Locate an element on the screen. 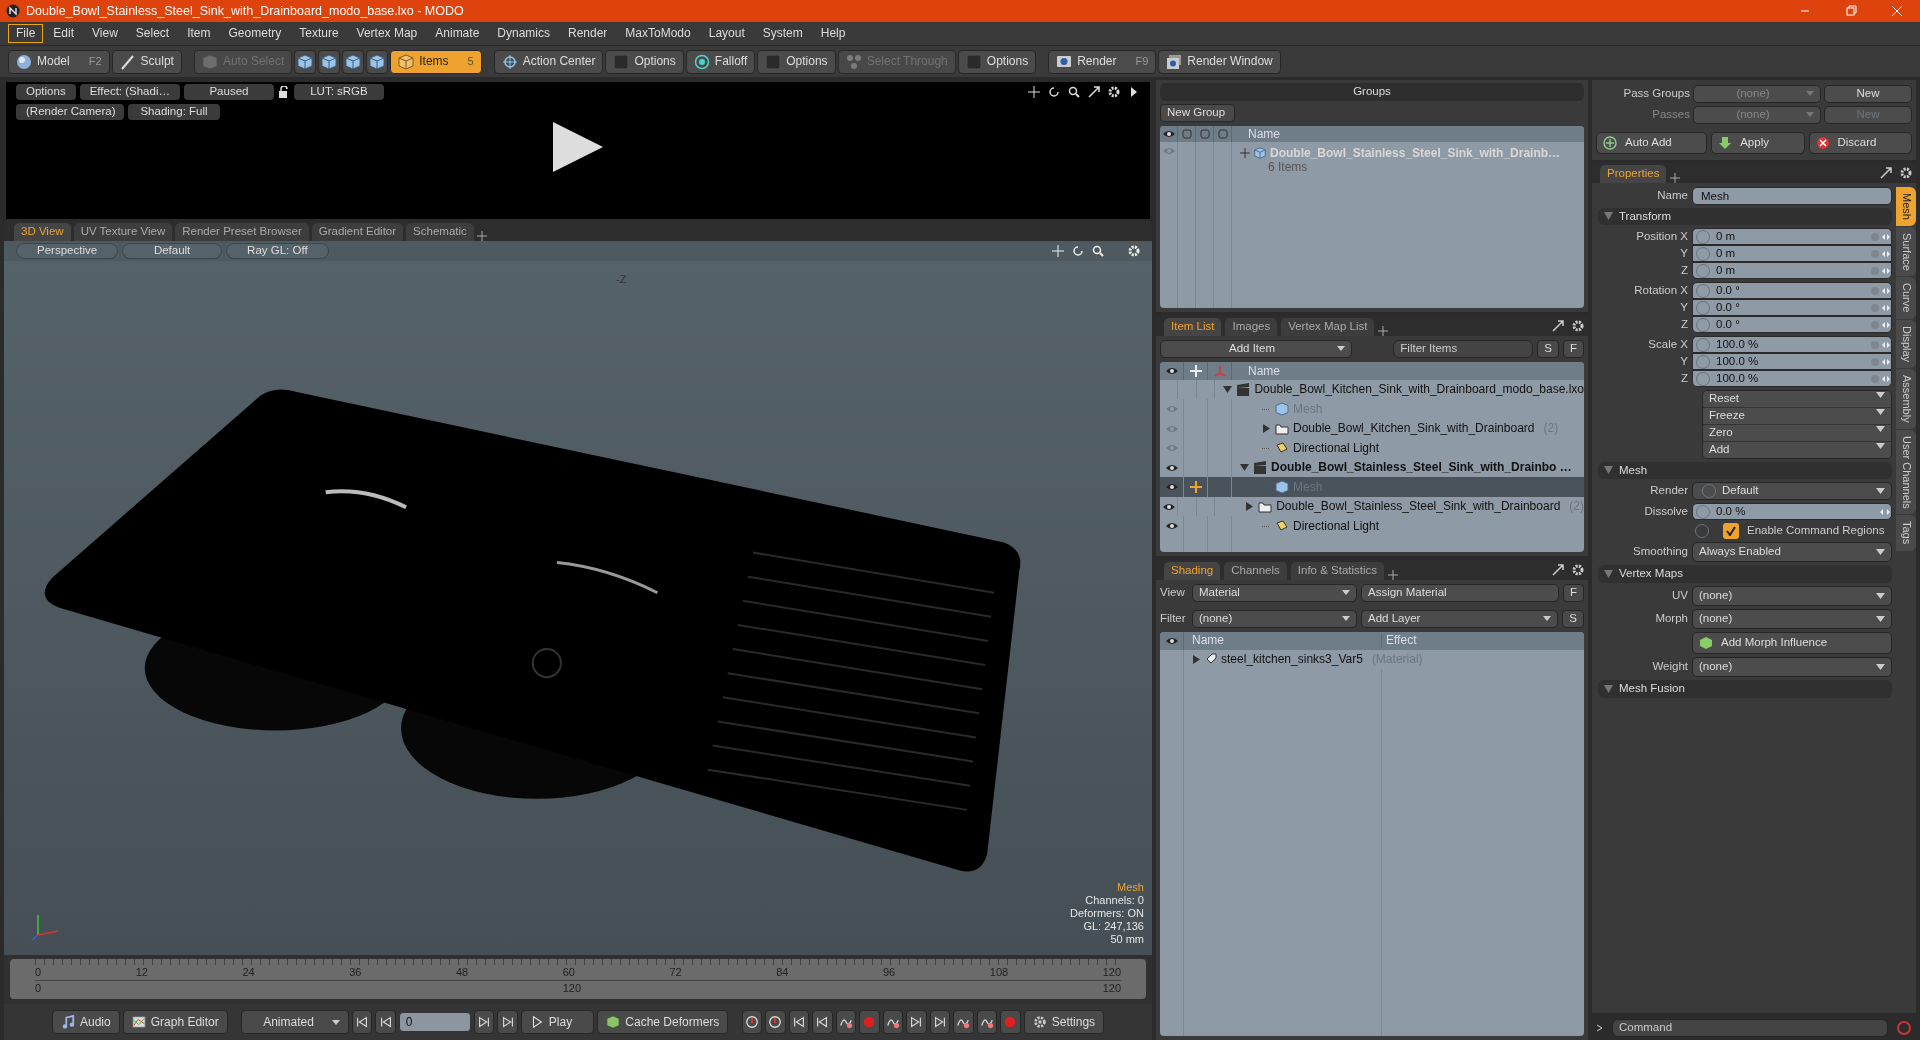 Image resolution: width=1920 pixels, height=1040 pixels. dropdown: Material is located at coordinates (1274, 593).